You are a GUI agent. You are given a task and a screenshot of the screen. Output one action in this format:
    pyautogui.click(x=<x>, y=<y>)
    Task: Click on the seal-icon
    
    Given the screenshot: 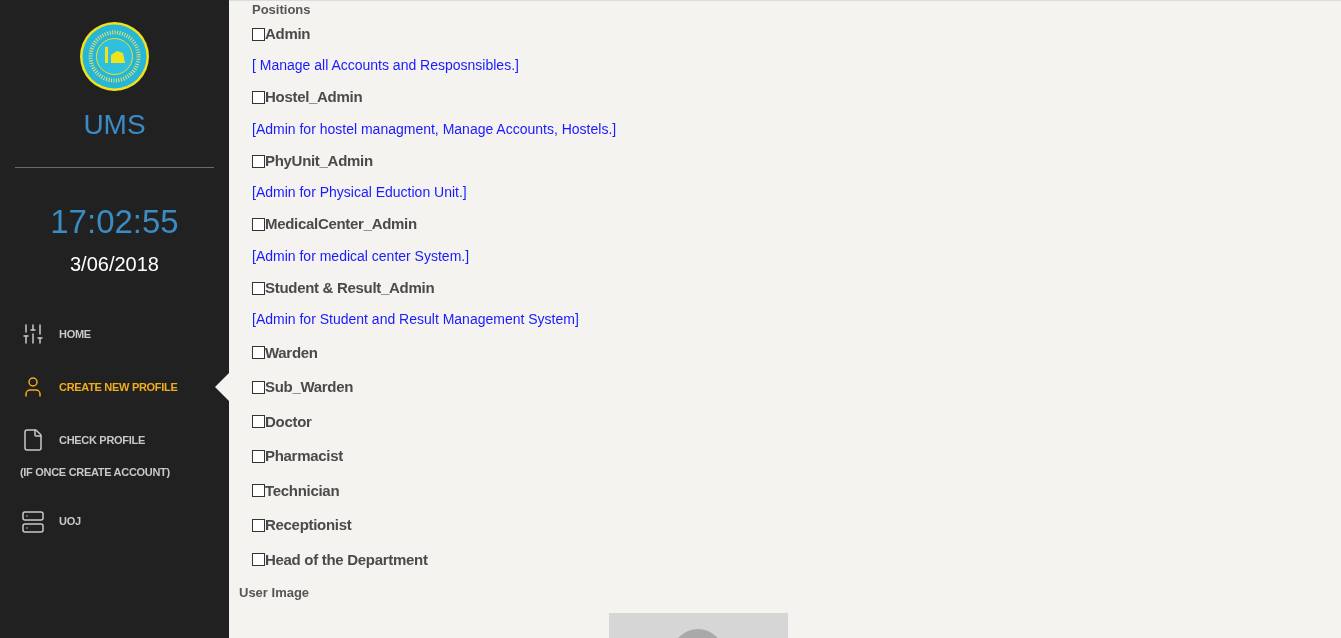 What is the action you would take?
    pyautogui.click(x=114, y=56)
    